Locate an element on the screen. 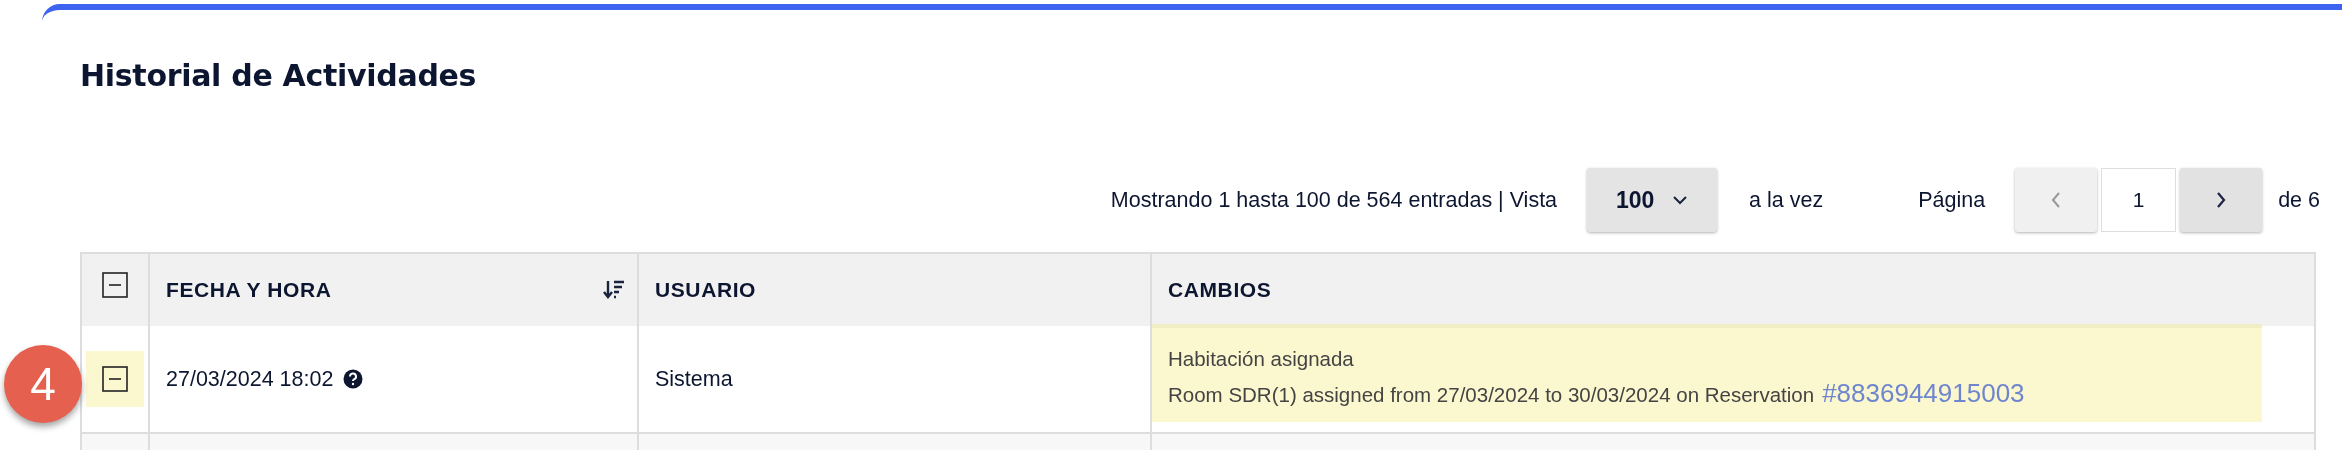 The image size is (2342, 454). chevron-down-icon is located at coordinates (1680, 200).